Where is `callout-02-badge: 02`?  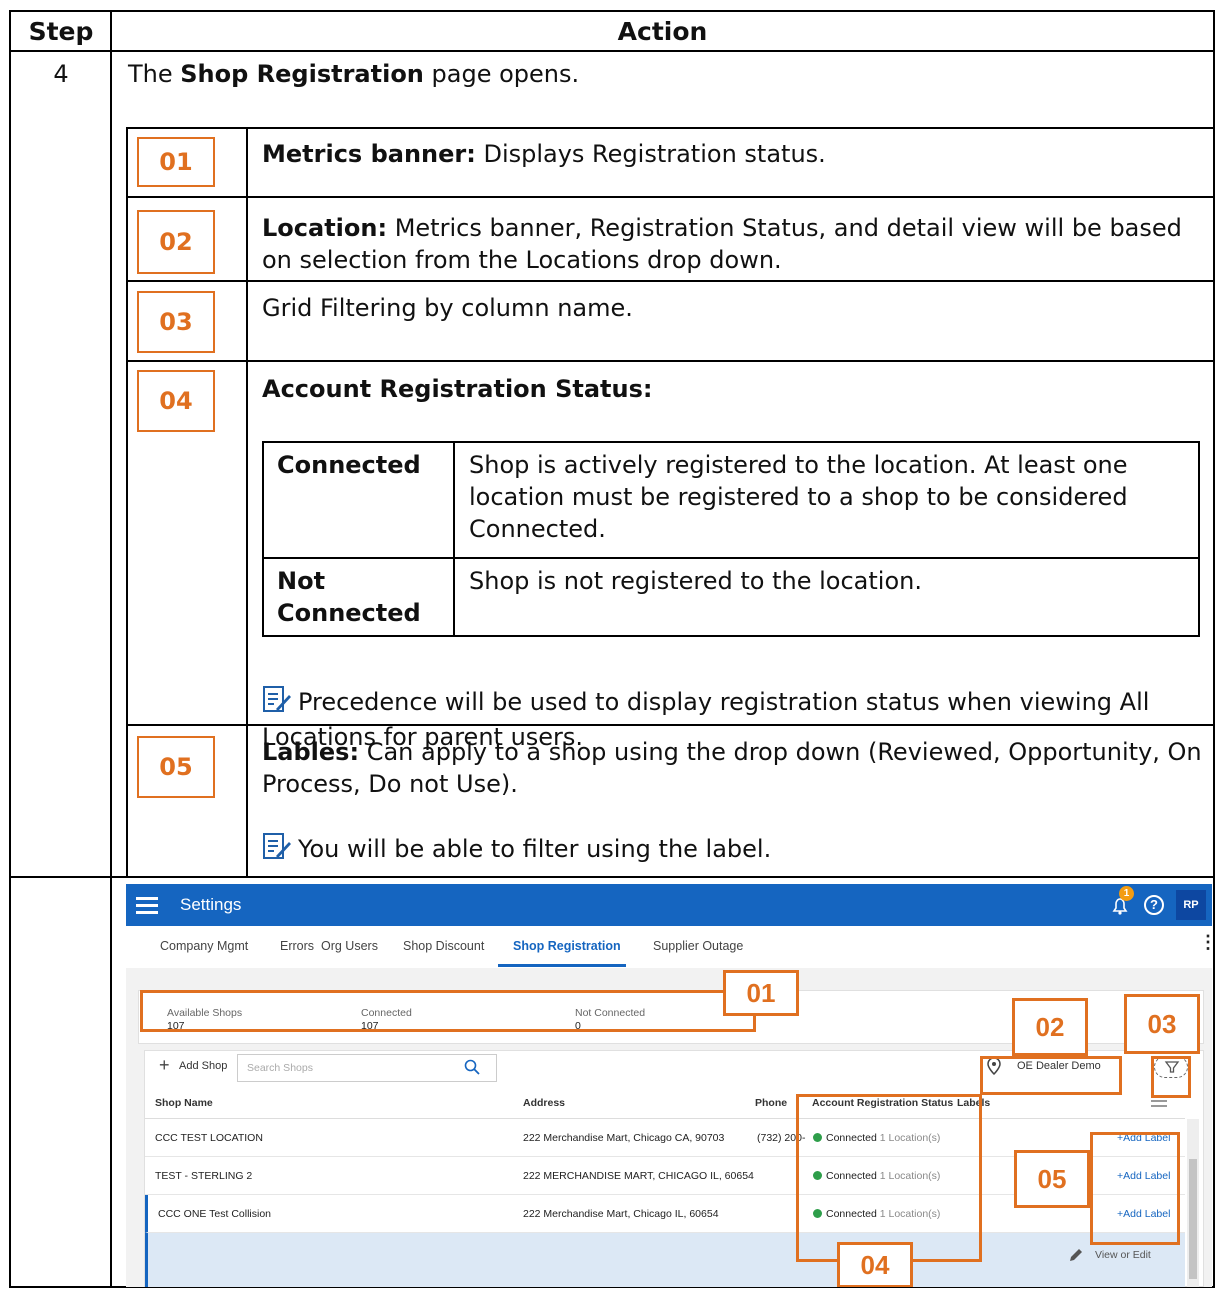 callout-02-badge: 02 is located at coordinates (176, 242).